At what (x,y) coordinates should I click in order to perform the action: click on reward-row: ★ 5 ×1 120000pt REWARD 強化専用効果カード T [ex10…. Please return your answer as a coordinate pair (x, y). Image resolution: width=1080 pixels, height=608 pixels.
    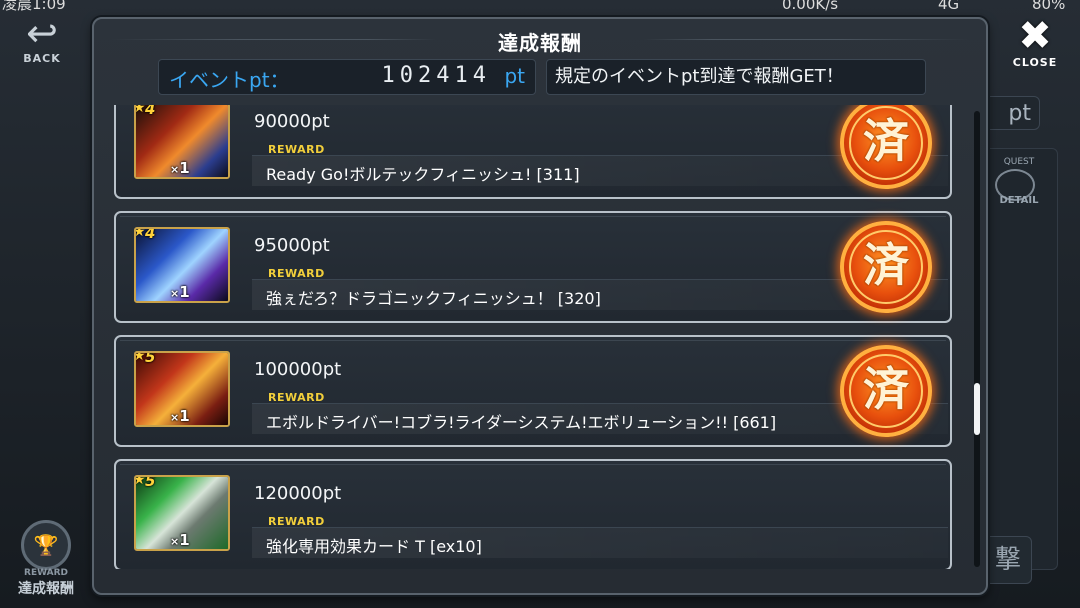
    Looking at the image, I should click on (533, 514).